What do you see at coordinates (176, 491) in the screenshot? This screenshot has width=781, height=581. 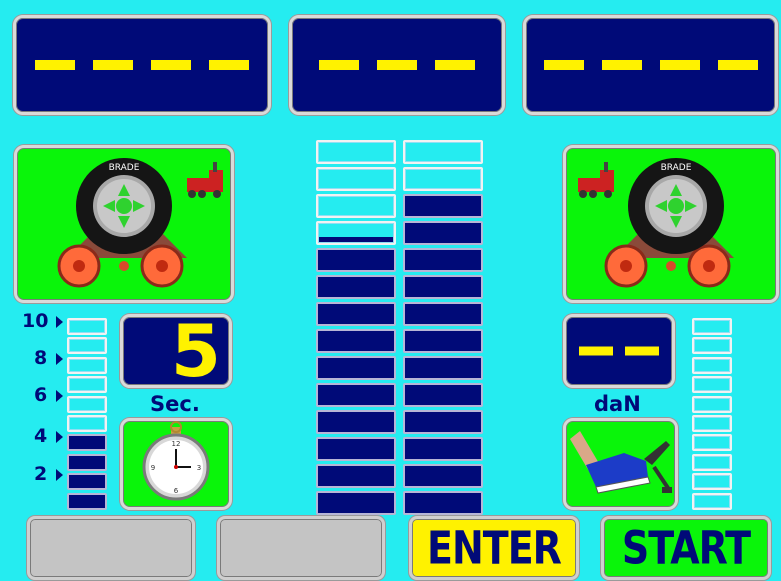 I see `svg-text: 6` at bounding box center [176, 491].